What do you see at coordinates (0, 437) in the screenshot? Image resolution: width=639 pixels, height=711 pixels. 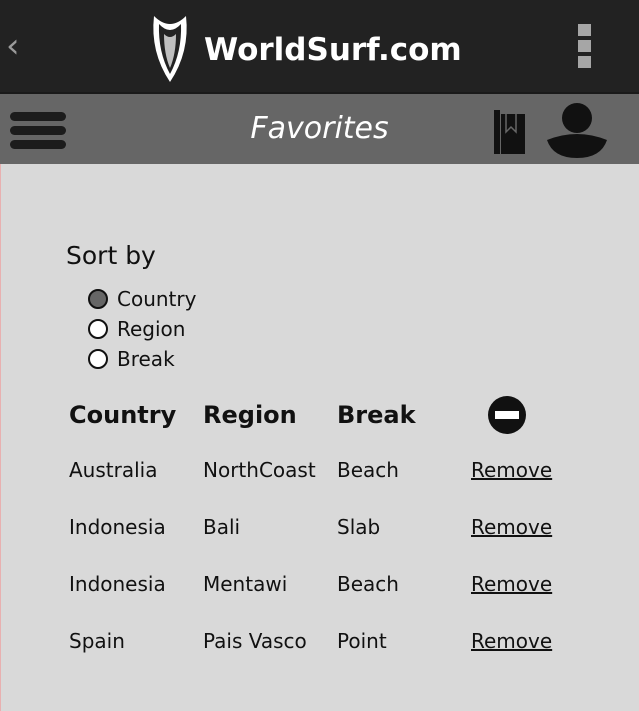 I see `content-edge` at bounding box center [0, 437].